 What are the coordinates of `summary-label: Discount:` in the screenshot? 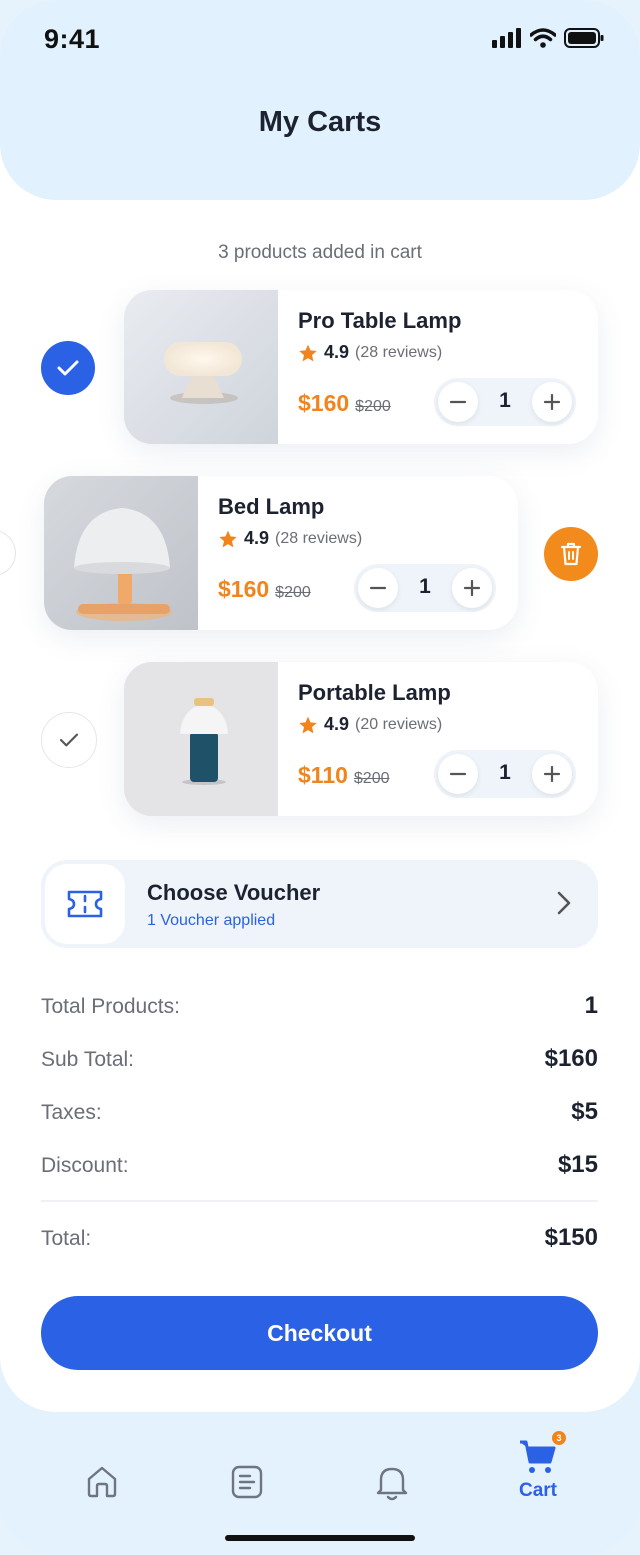 It's located at (85, 1165).